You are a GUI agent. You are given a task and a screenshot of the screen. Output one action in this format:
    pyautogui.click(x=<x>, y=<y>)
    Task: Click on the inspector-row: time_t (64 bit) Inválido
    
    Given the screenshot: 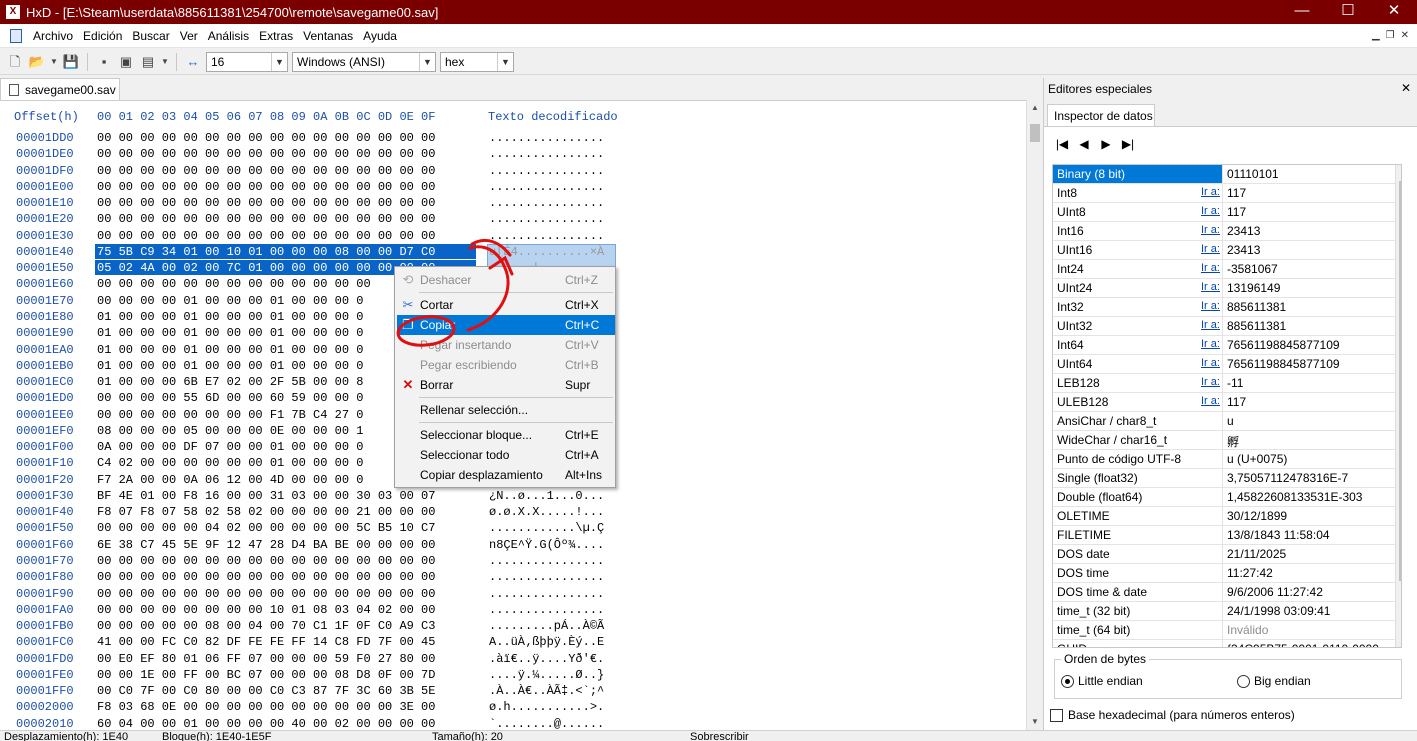 What is the action you would take?
    pyautogui.click(x=1224, y=630)
    